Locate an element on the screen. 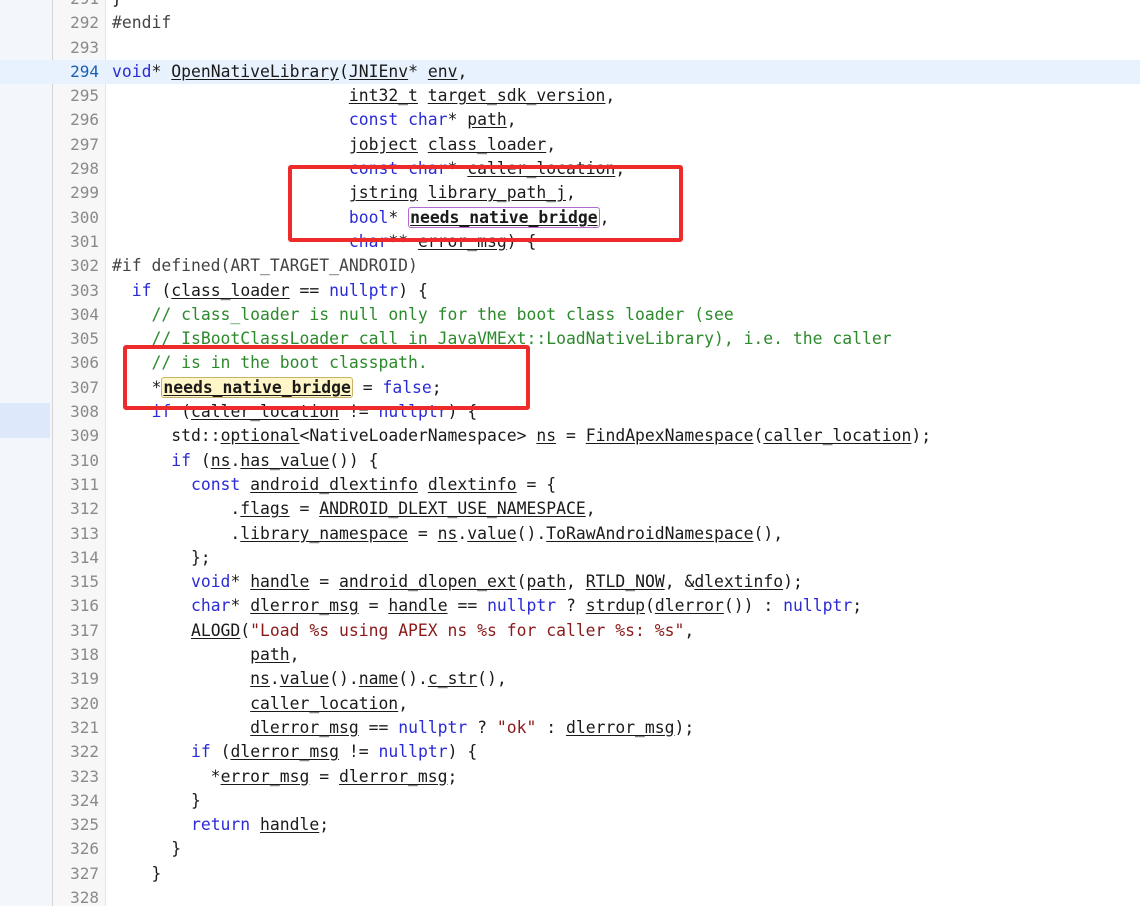 The width and height of the screenshot is (1140, 910). code-line: 307 * needs_native_bridge = false; is located at coordinates (570, 388).